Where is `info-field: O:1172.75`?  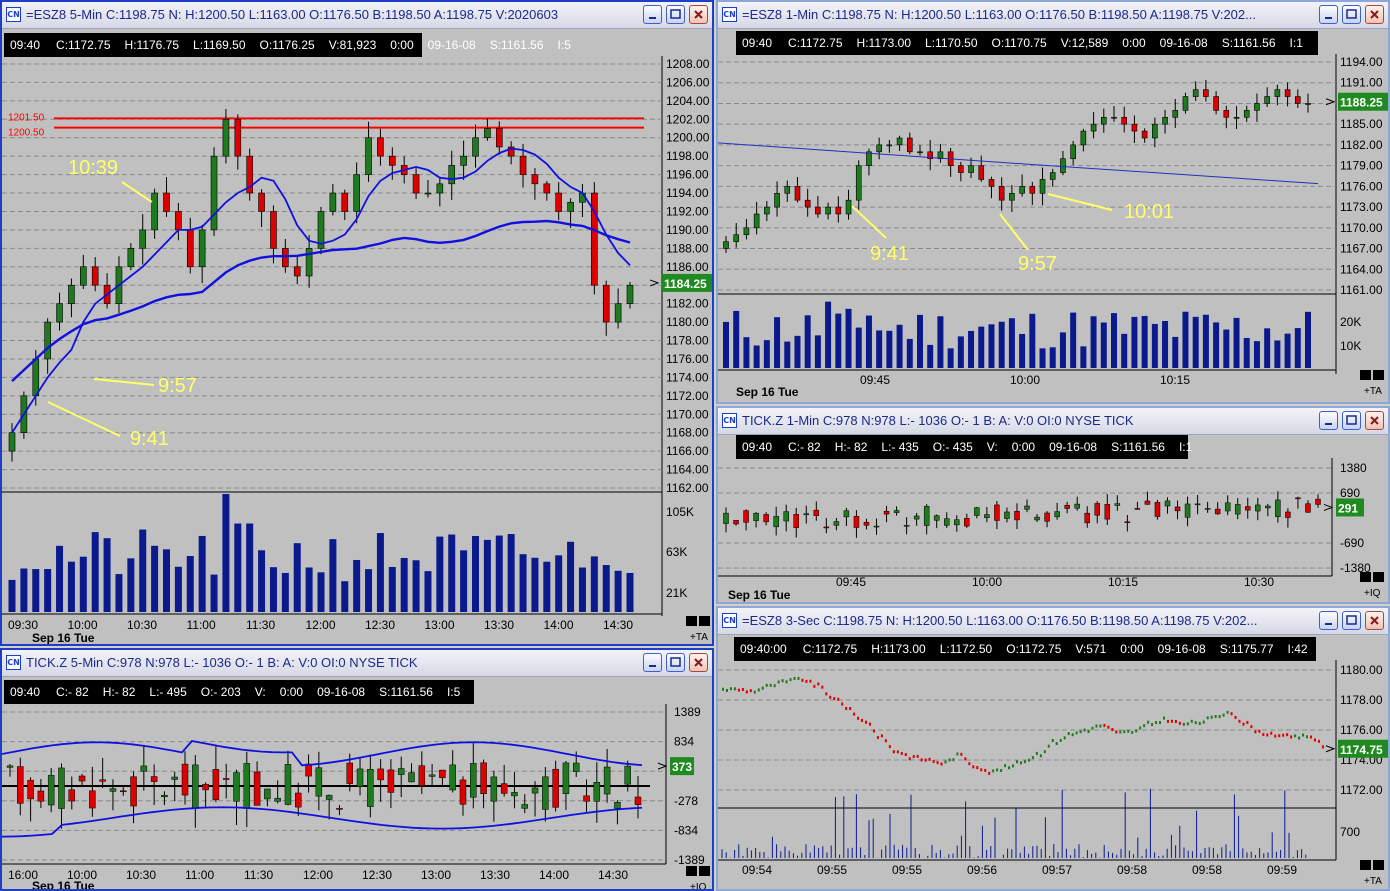
info-field: O:1172.75 is located at coordinates (1034, 649).